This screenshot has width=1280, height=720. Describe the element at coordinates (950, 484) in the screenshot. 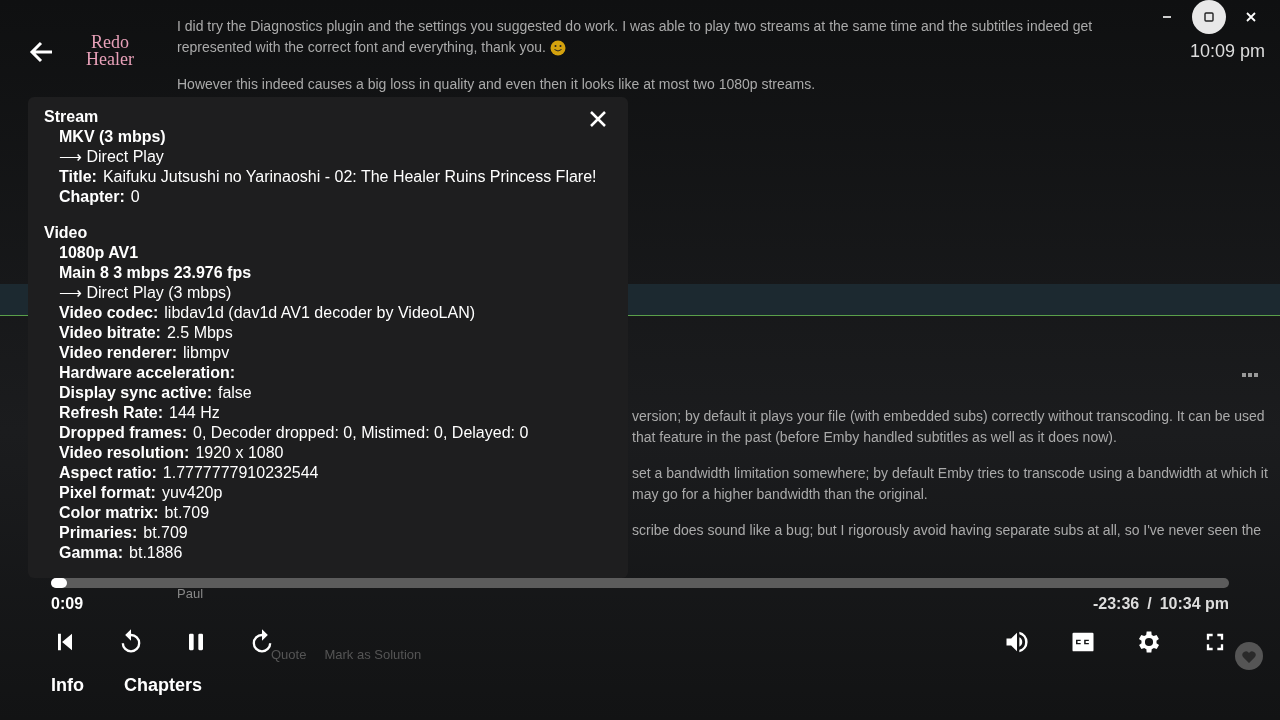

I see `reply-paragraph: set a bandwidth limitation somewhere; by default Emby tries to transcode using a bandwidth at which it may go for a higher bandwidth than the original.` at that location.